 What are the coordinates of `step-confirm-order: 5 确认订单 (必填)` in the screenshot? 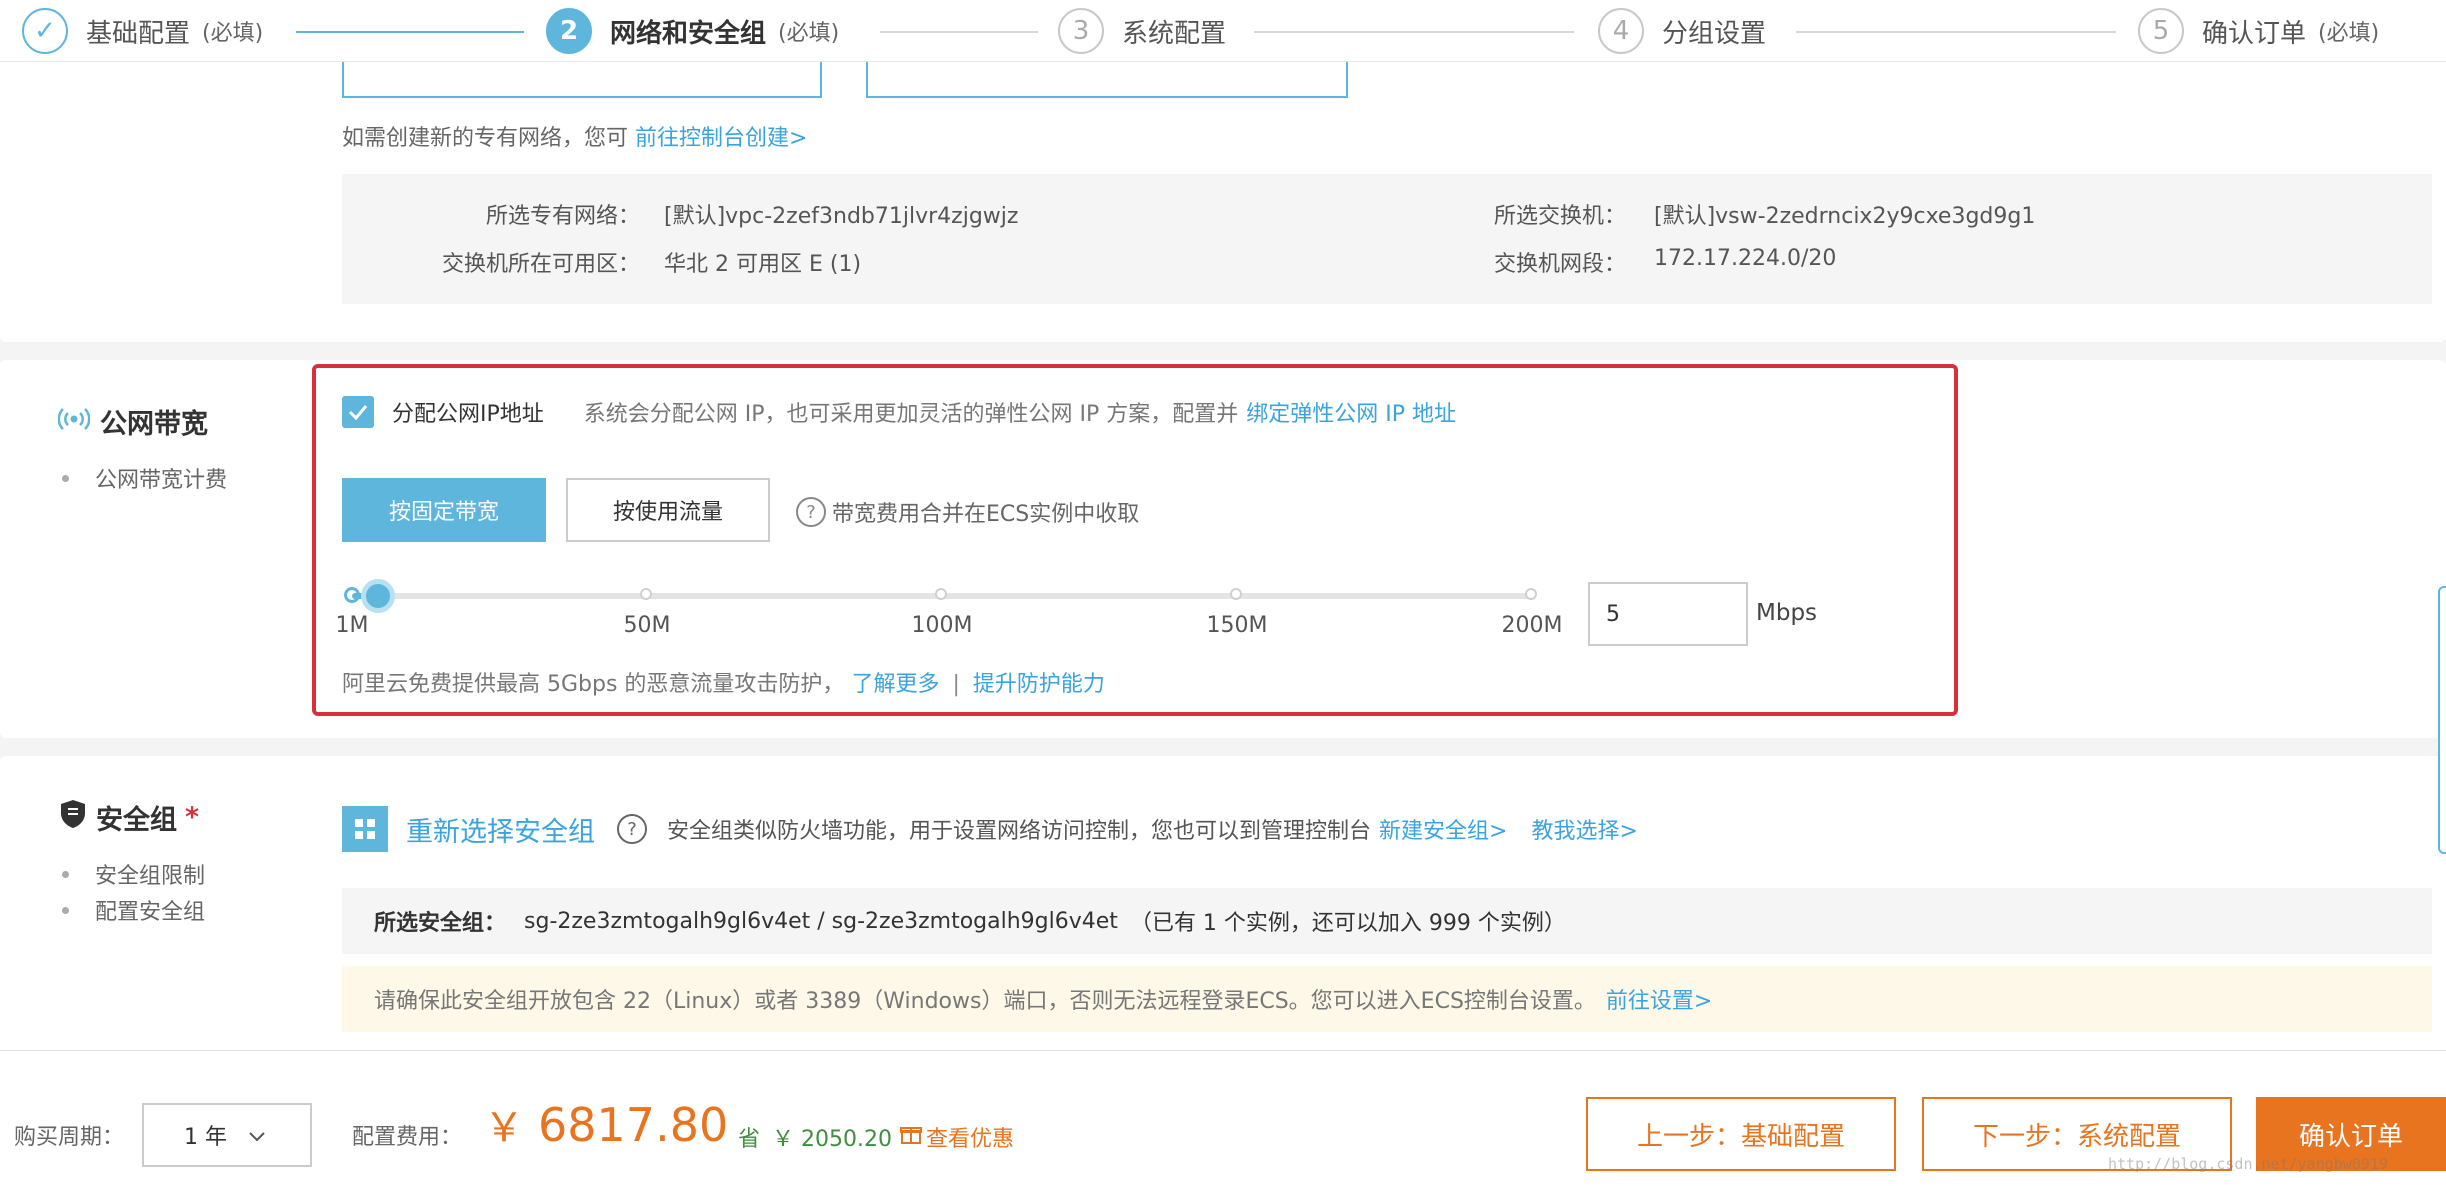 It's located at (2258, 31).